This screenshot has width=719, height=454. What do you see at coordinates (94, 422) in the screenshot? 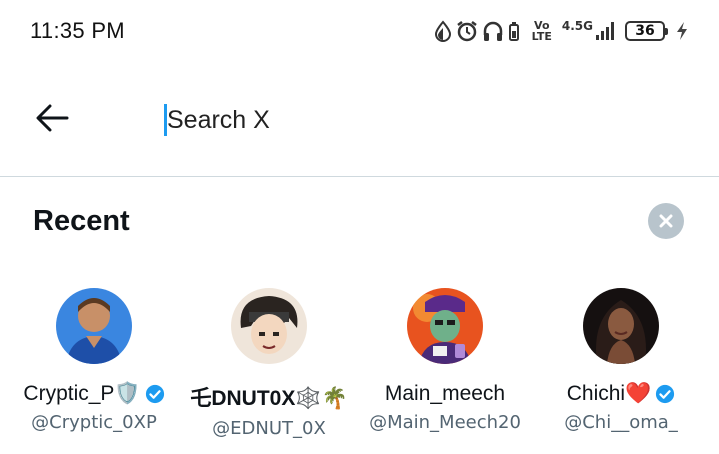
I see `user-handle: @Cryptic_0XP` at bounding box center [94, 422].